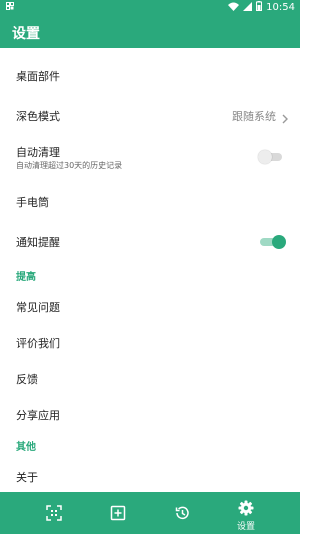 This screenshot has width=320, height=534. Describe the element at coordinates (118, 513) in the screenshot. I see `nav-create` at that location.